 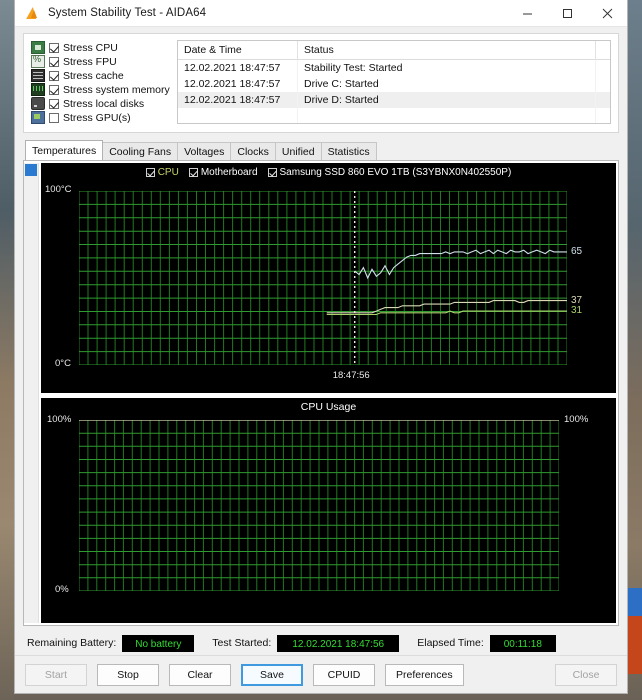 I want to click on memory-icon, so click(x=38, y=89).